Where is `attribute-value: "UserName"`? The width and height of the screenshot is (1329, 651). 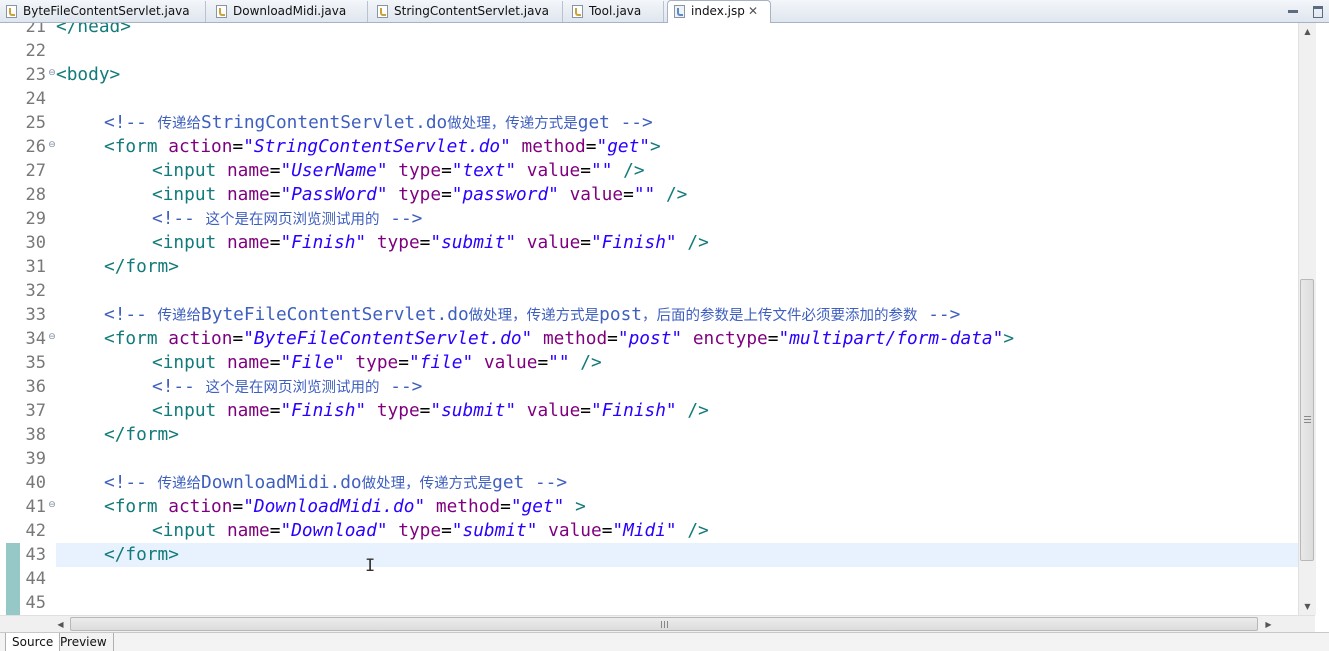
attribute-value: "UserName" is located at coordinates (334, 170).